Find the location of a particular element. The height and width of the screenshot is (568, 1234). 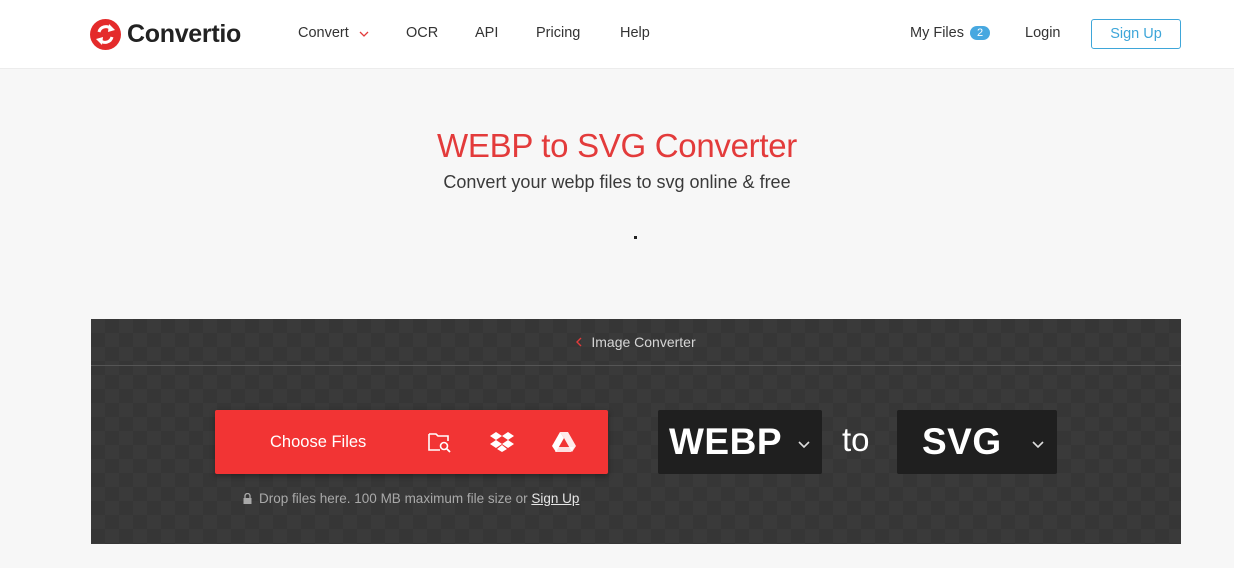

login-link: Login is located at coordinates (1042, 33).